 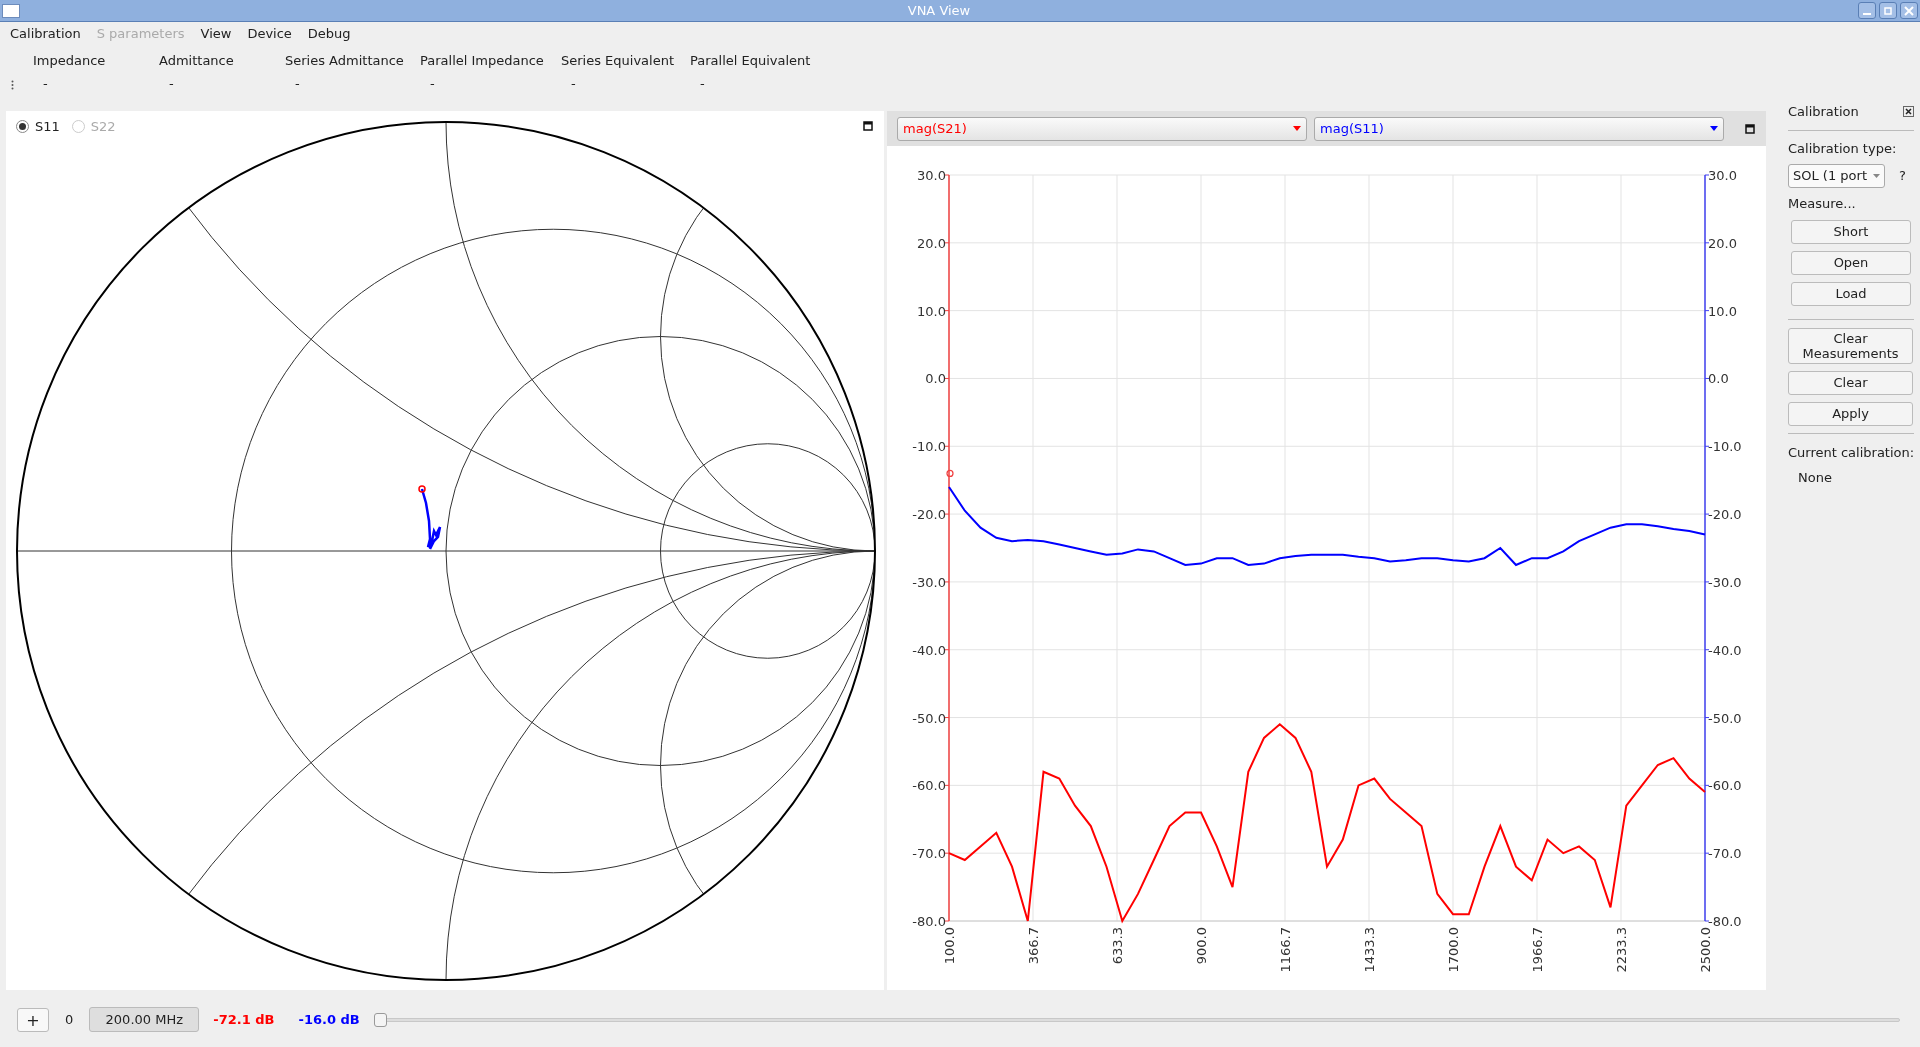 I want to click on tick-label: 1166.7, so click(x=1285, y=950).